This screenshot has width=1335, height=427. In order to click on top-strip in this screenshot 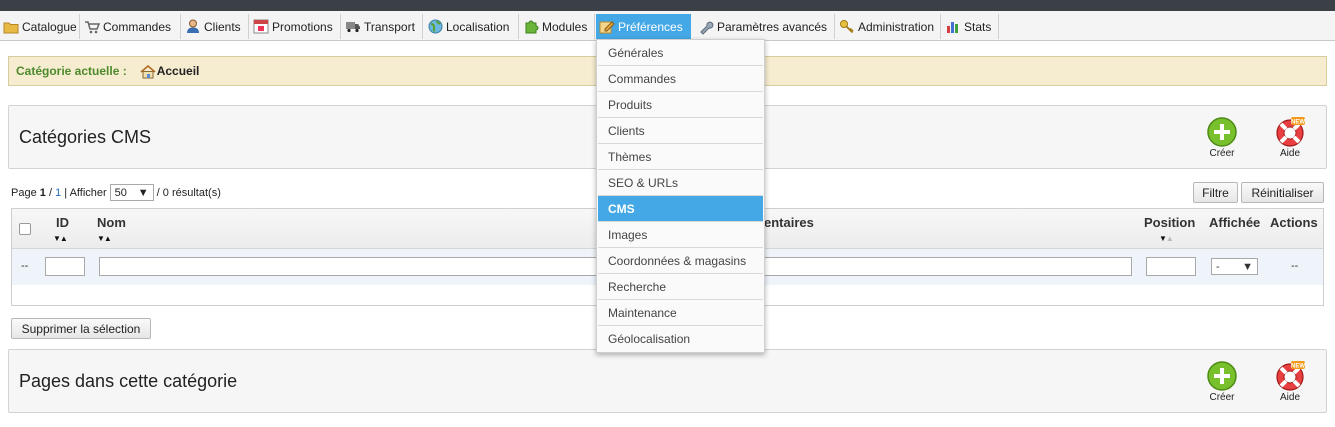, I will do `click(667, 5)`.